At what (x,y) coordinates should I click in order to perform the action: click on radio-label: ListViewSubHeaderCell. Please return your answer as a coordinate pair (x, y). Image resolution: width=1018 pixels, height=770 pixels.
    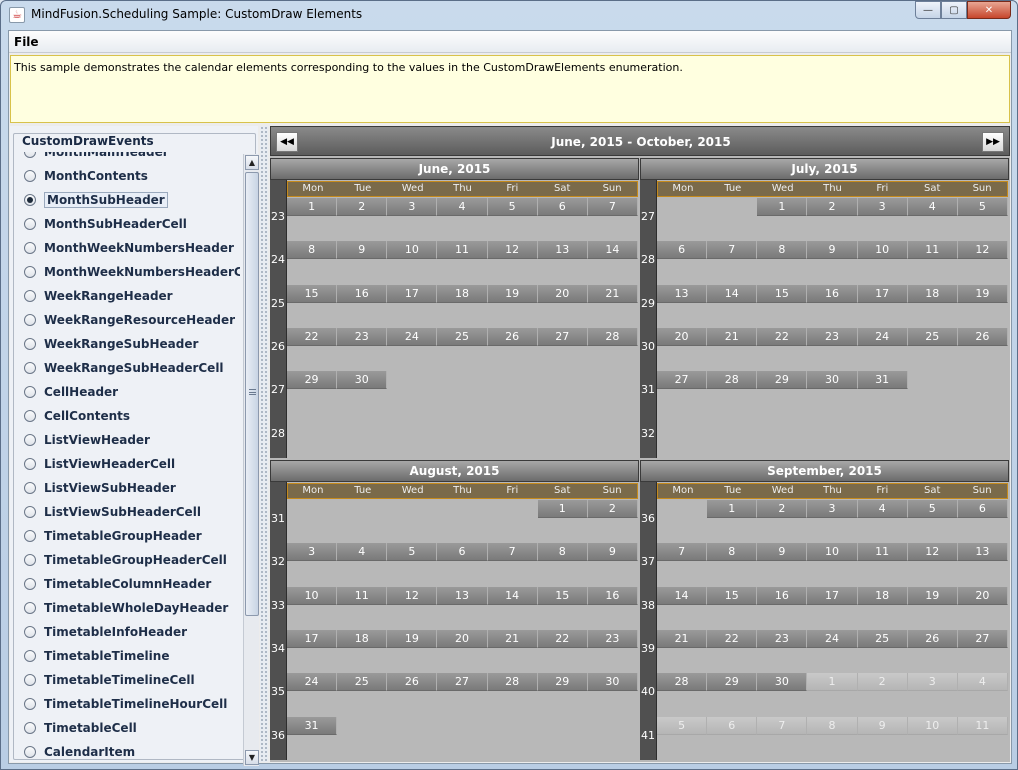
    Looking at the image, I should click on (122, 512).